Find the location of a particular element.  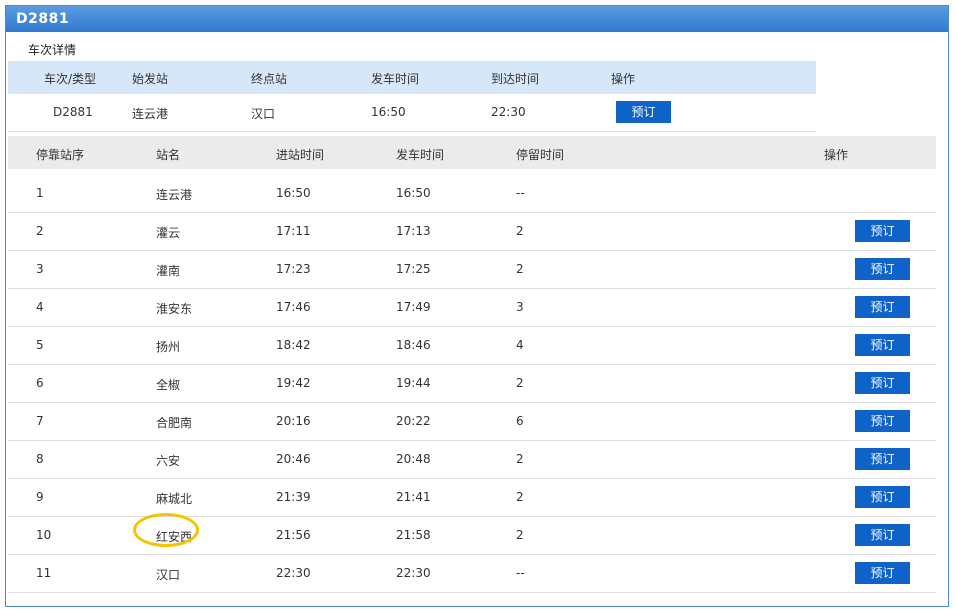

depart-time: 20:48 is located at coordinates (413, 459).